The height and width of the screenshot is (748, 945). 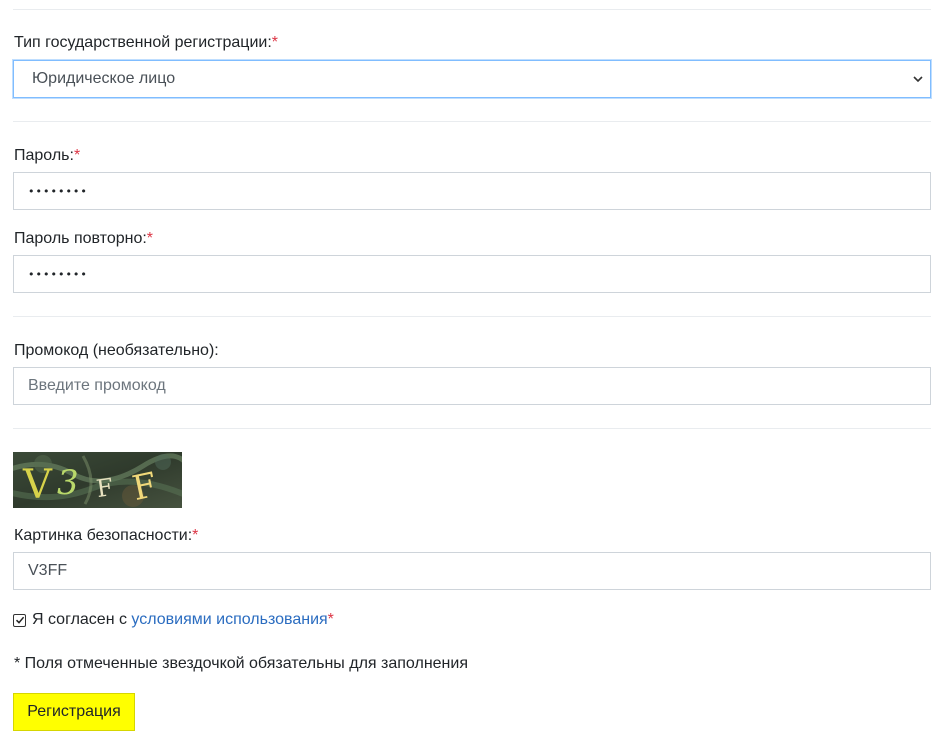 I want to click on password-masked-value: ••••••••, so click(x=58, y=191).